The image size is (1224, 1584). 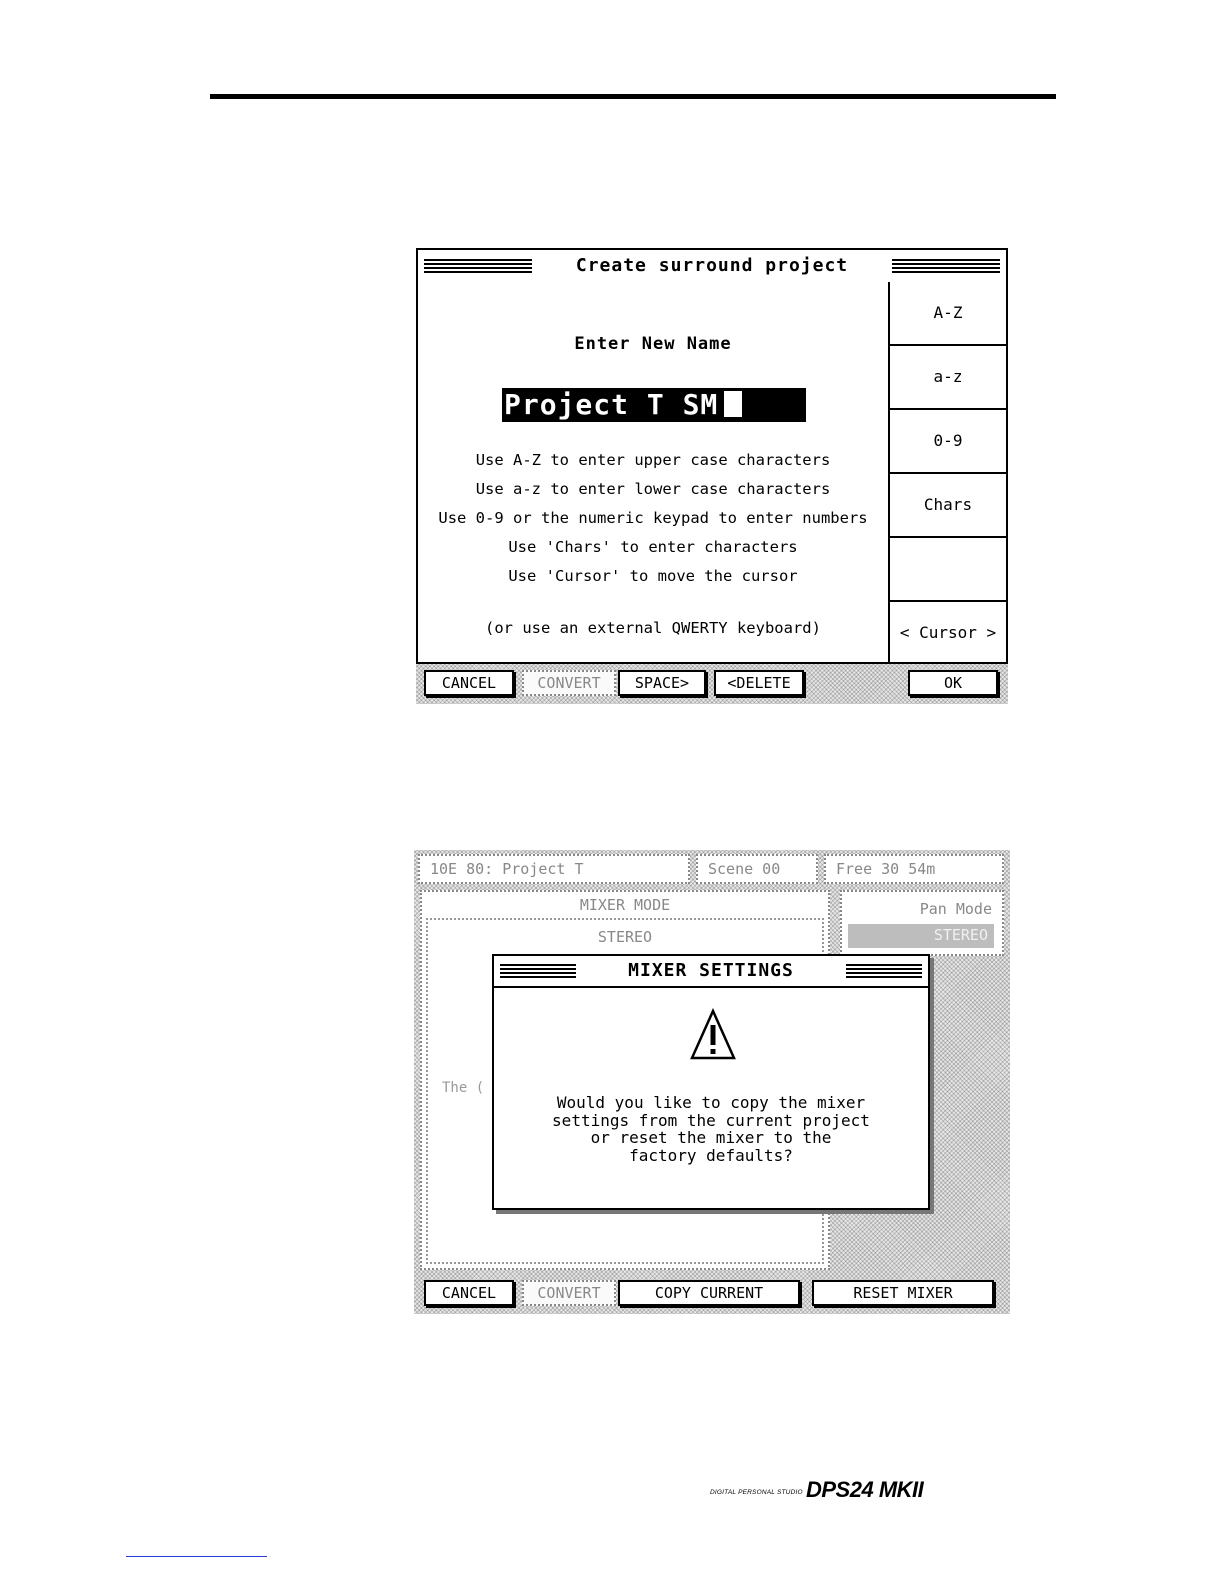 I want to click on footer-link-underline, so click(x=196, y=1556).